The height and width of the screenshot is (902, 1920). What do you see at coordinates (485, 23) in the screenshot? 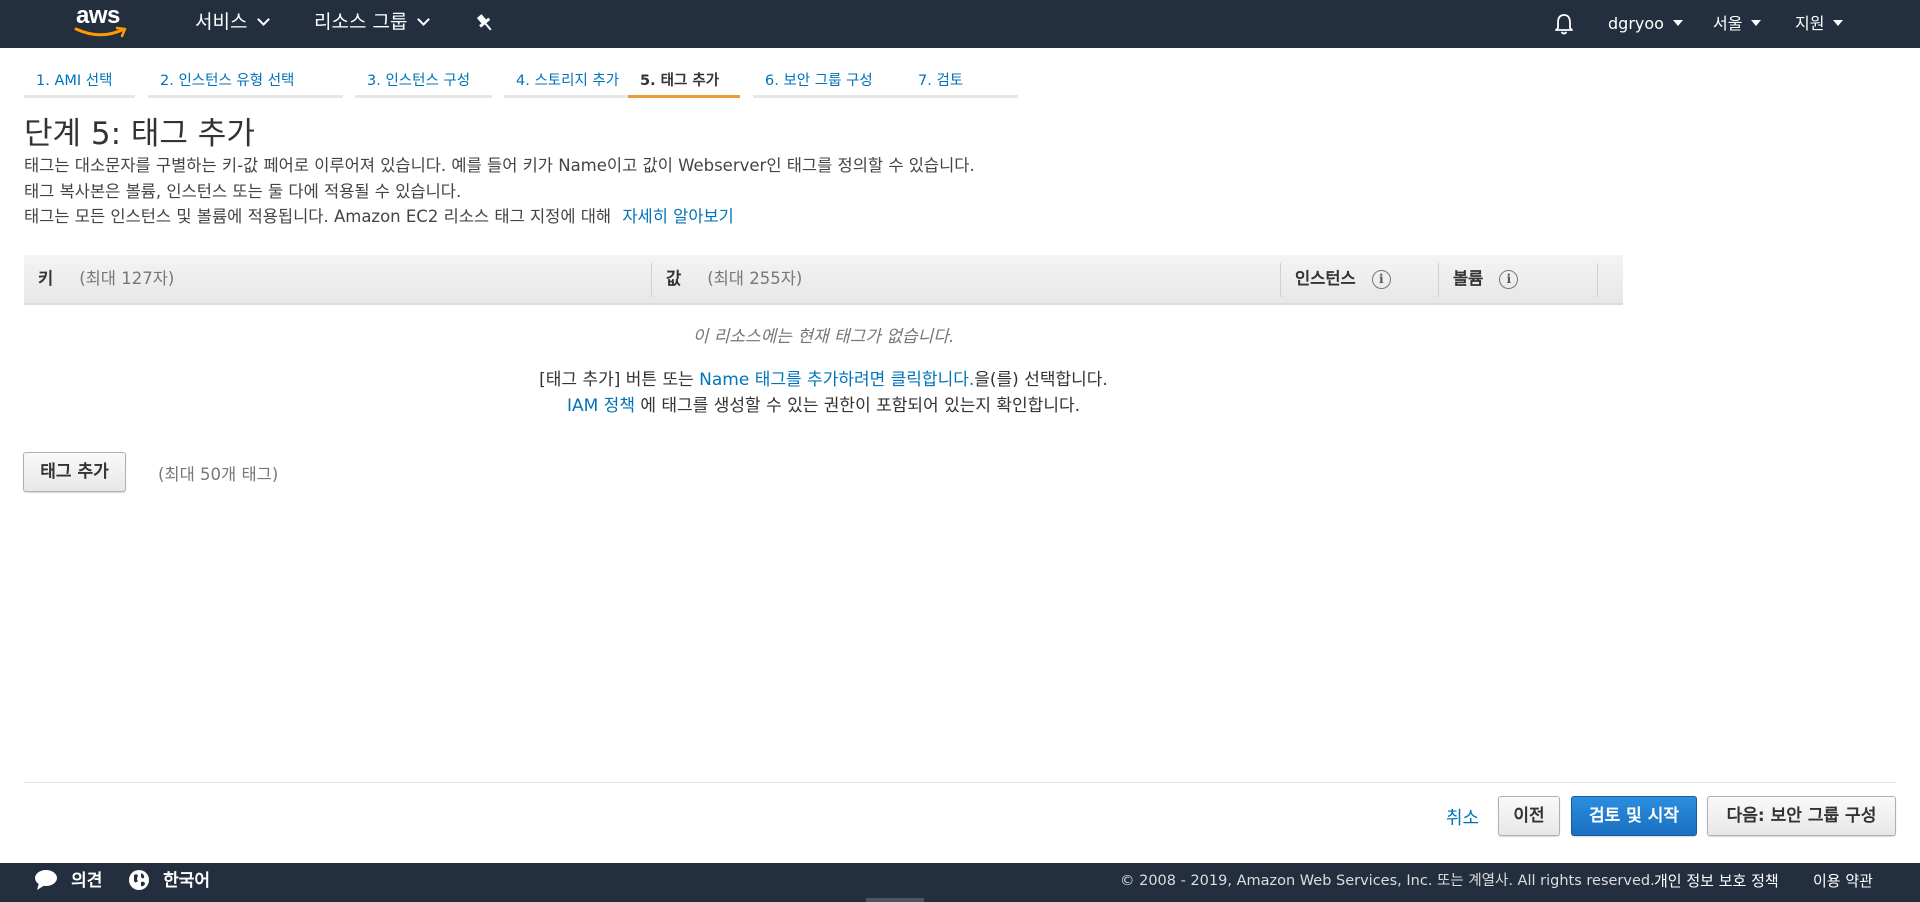
I see `pin-icon` at bounding box center [485, 23].